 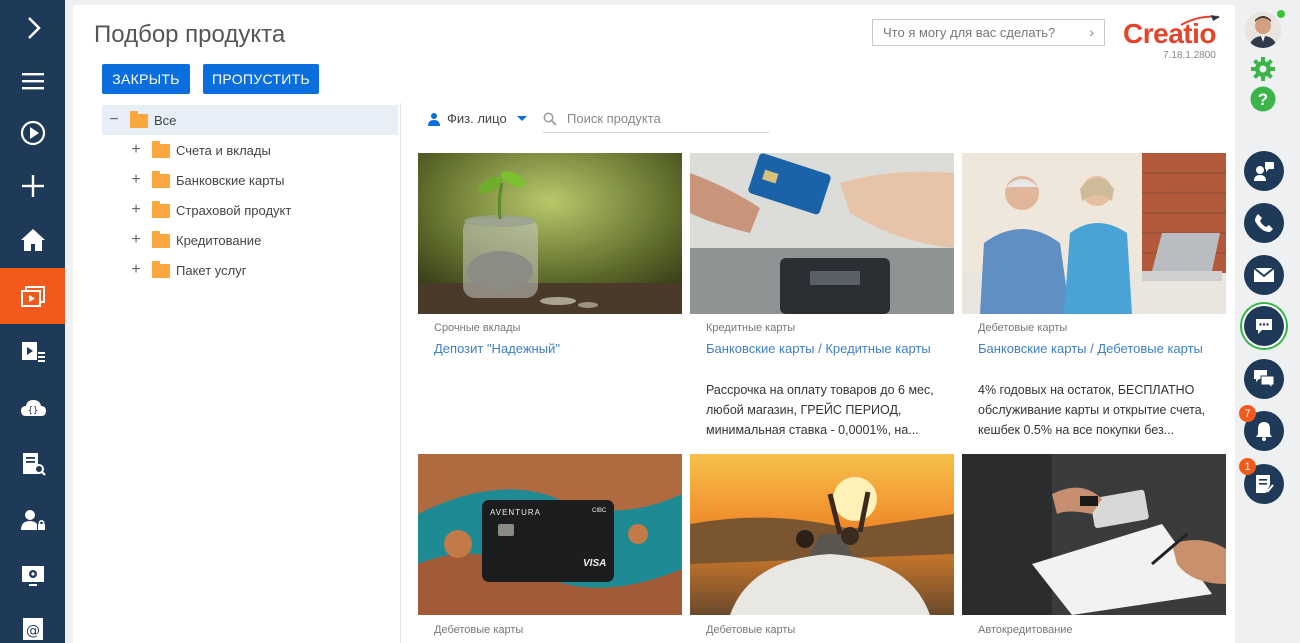 I want to click on system-settings-icon, so click(x=32, y=576).